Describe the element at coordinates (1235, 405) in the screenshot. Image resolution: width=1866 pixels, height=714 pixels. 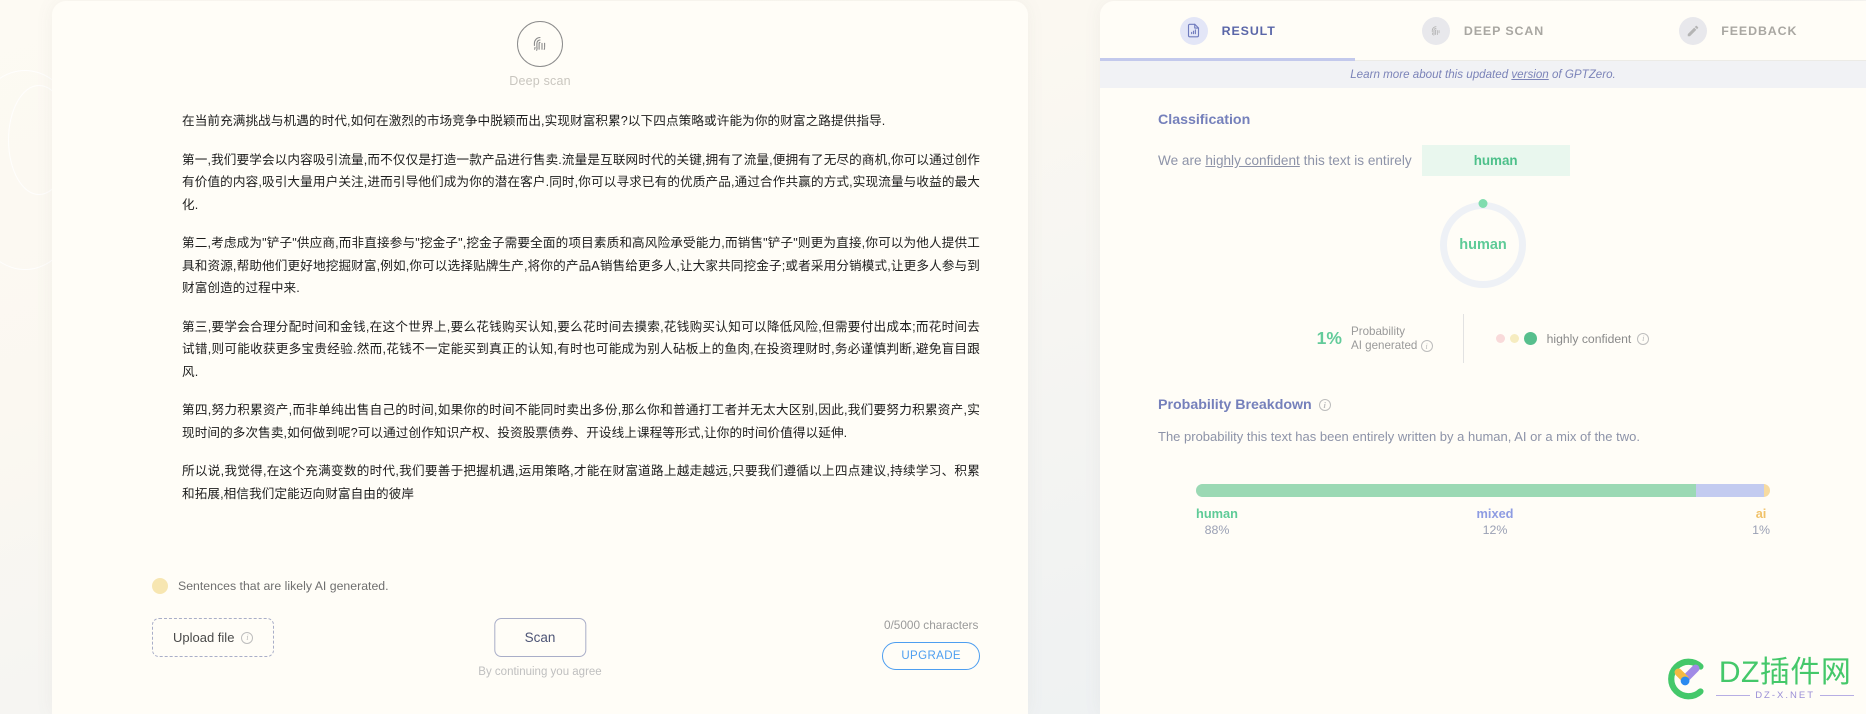
I see `breakdown-title: Probability Breakdown` at that location.